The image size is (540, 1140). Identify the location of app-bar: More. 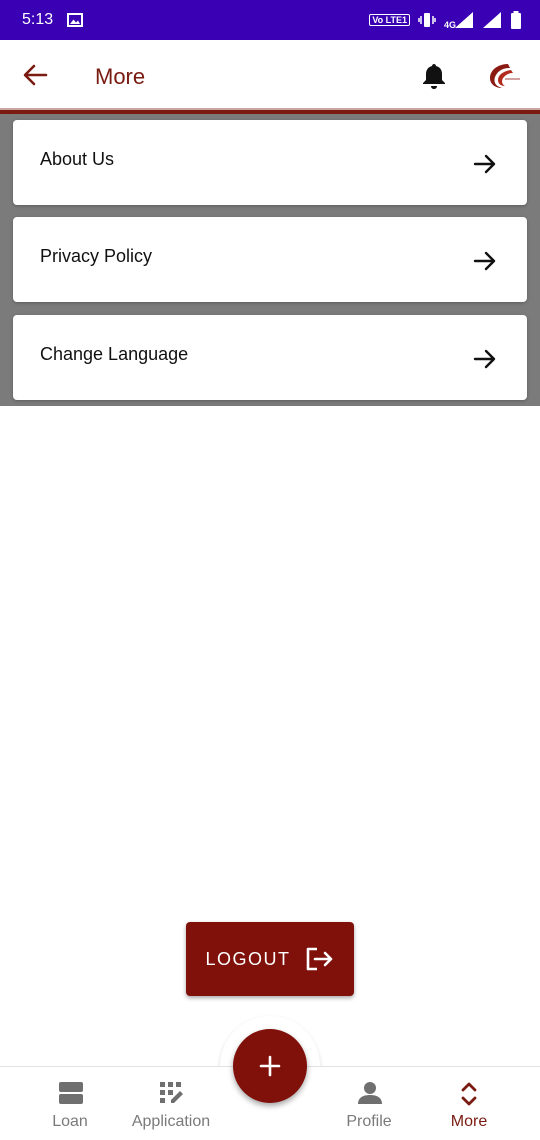
(270, 75).